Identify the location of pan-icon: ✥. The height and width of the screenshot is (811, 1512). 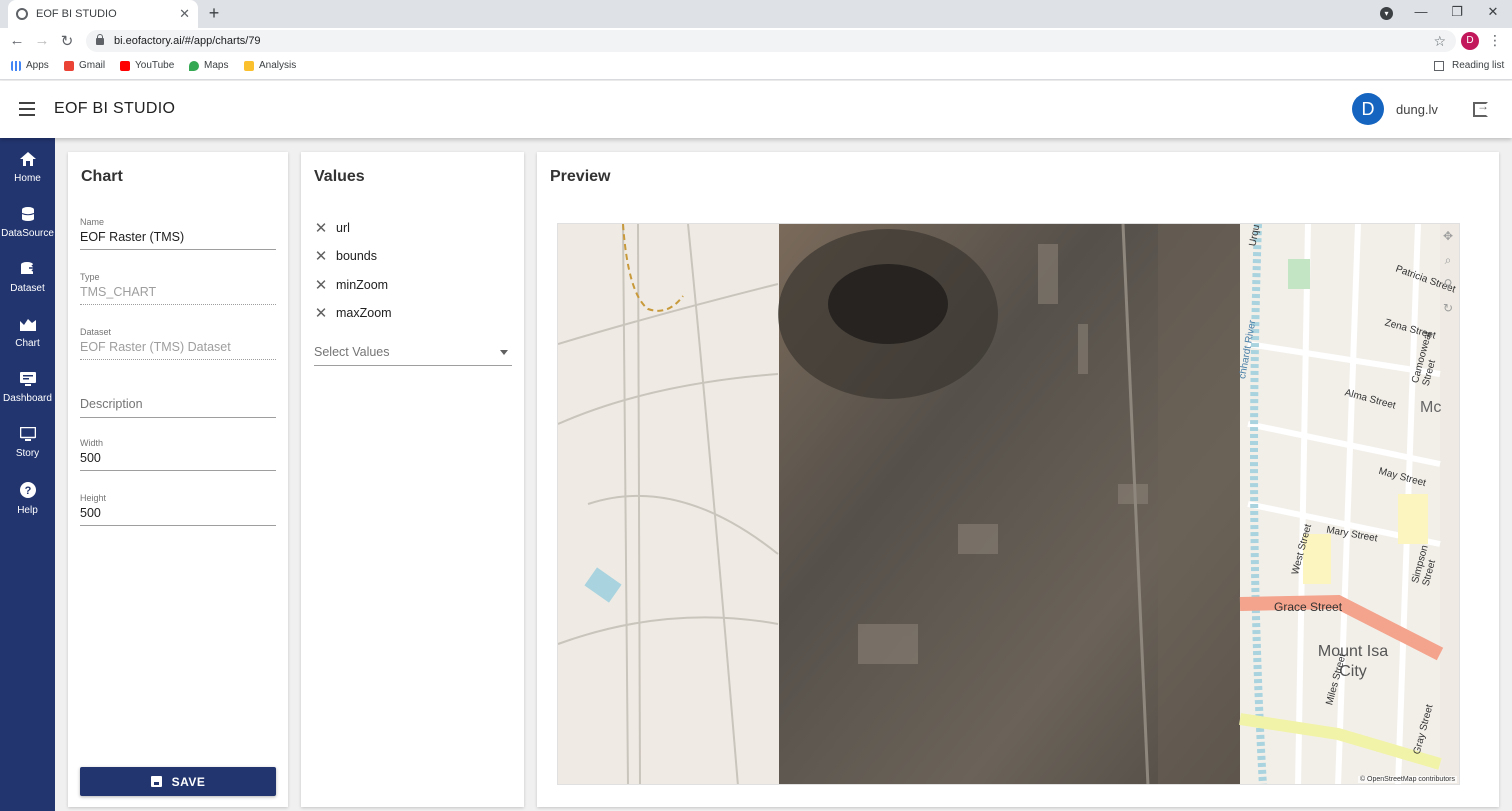
(1448, 236).